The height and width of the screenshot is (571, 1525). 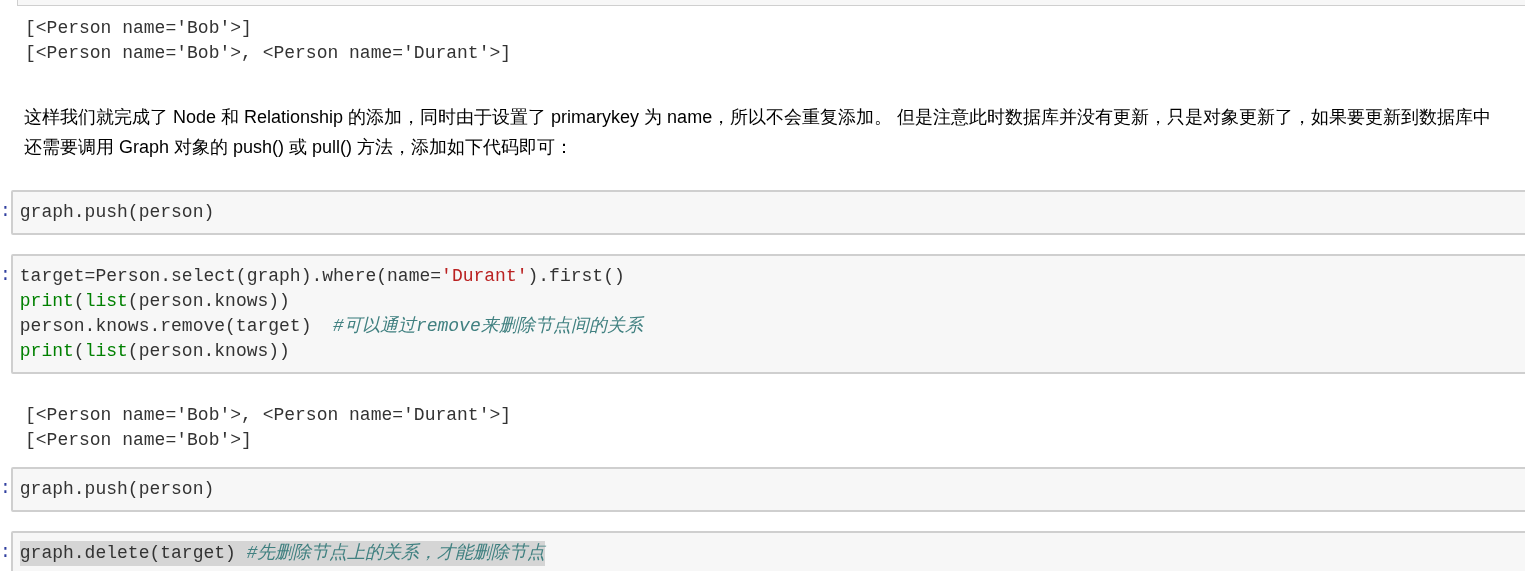 I want to click on code-cell: graph.delete(target) #先删除节点上的关系，才能删除节点, so click(x=767, y=551).